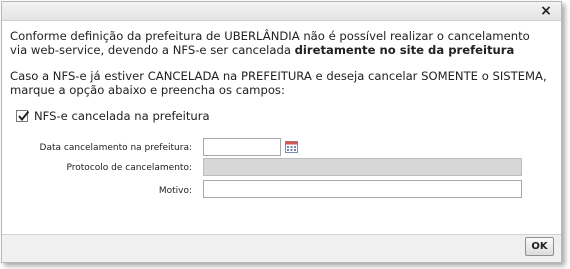 The image size is (570, 269). What do you see at coordinates (175, 191) in the screenshot?
I see `motivo-label: Motivo:` at bounding box center [175, 191].